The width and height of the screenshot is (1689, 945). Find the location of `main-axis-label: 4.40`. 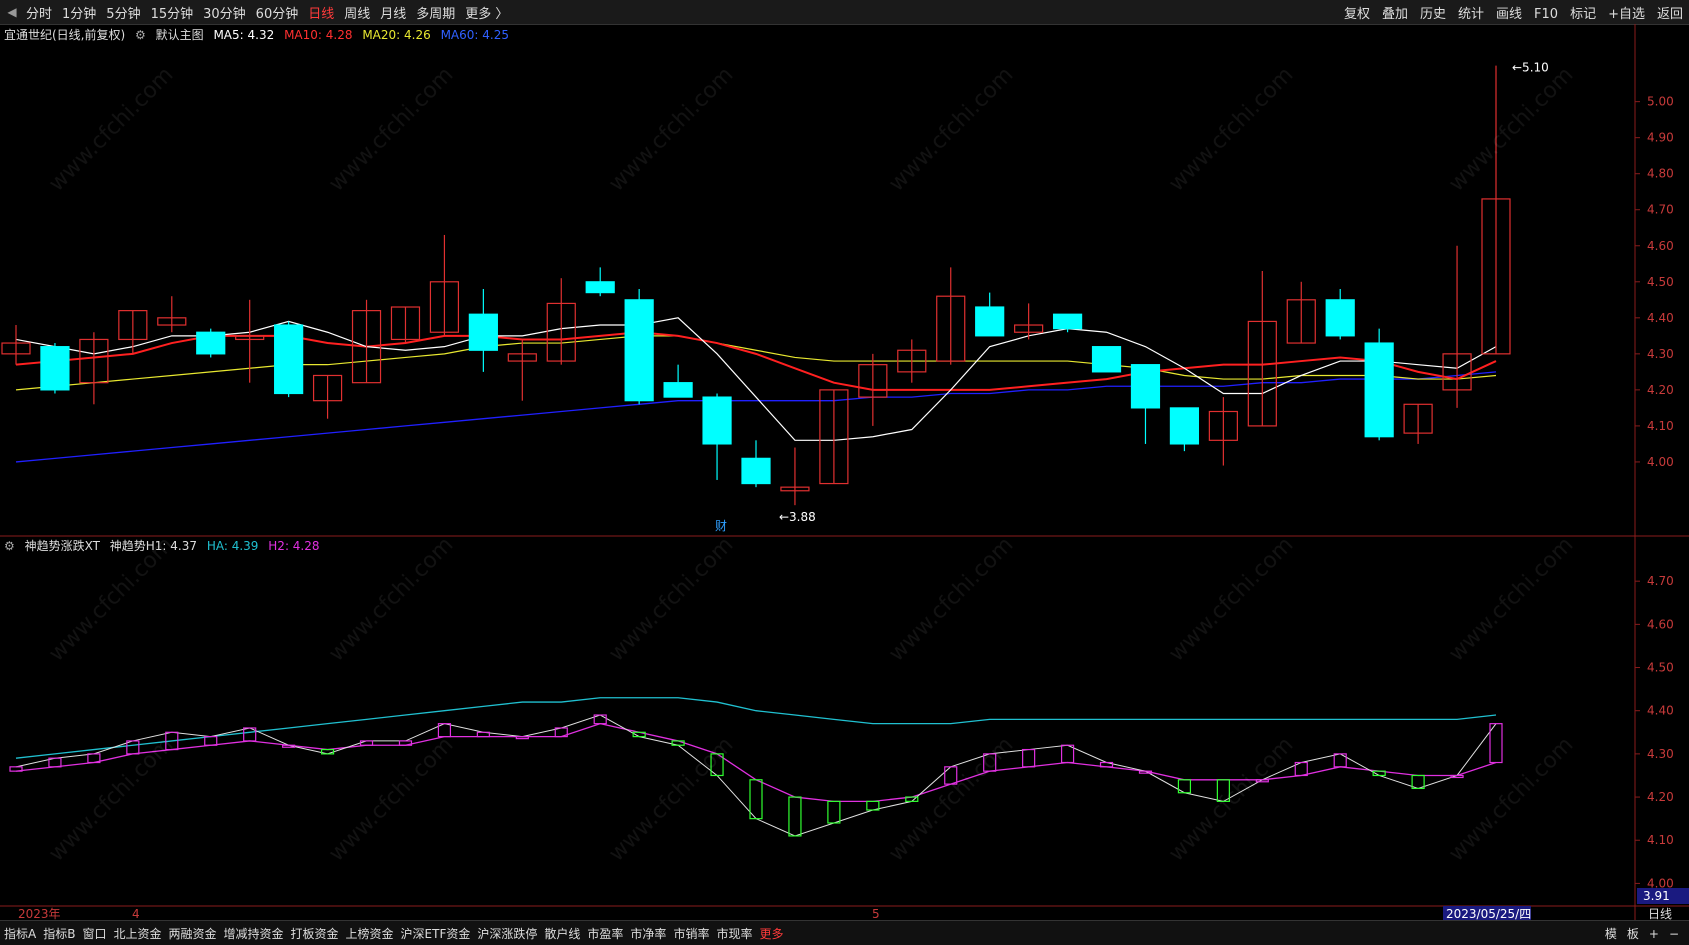

main-axis-label: 4.40 is located at coordinates (1660, 318).